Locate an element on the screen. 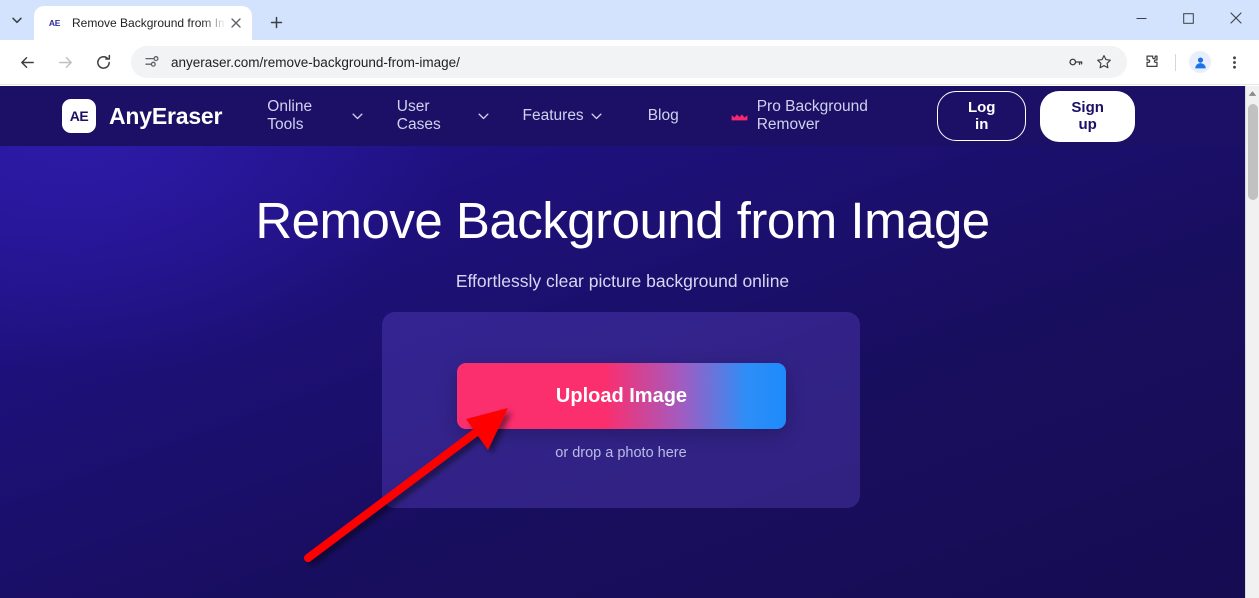  brand-name: AnyEraser is located at coordinates (166, 115).